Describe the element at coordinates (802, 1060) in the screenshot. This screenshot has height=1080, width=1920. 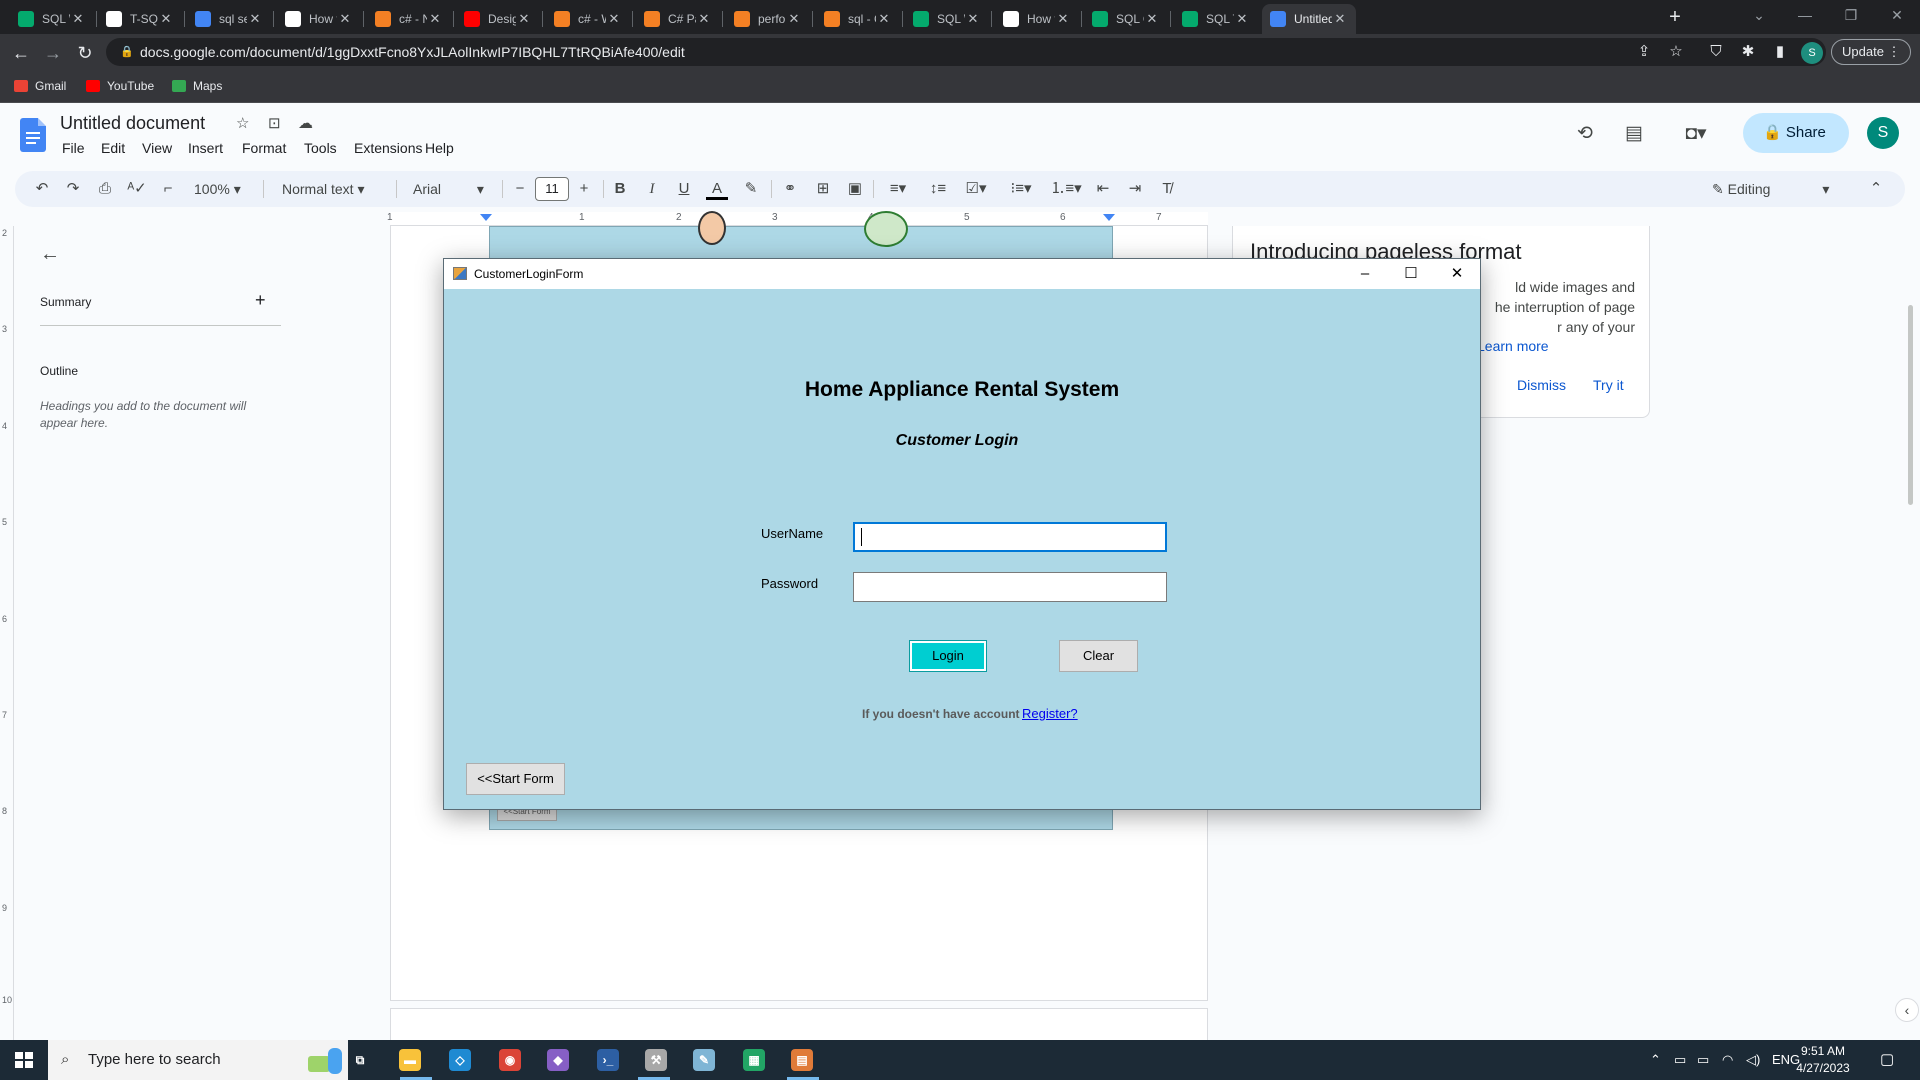
I see `winforms-app-icon: ▤` at that location.